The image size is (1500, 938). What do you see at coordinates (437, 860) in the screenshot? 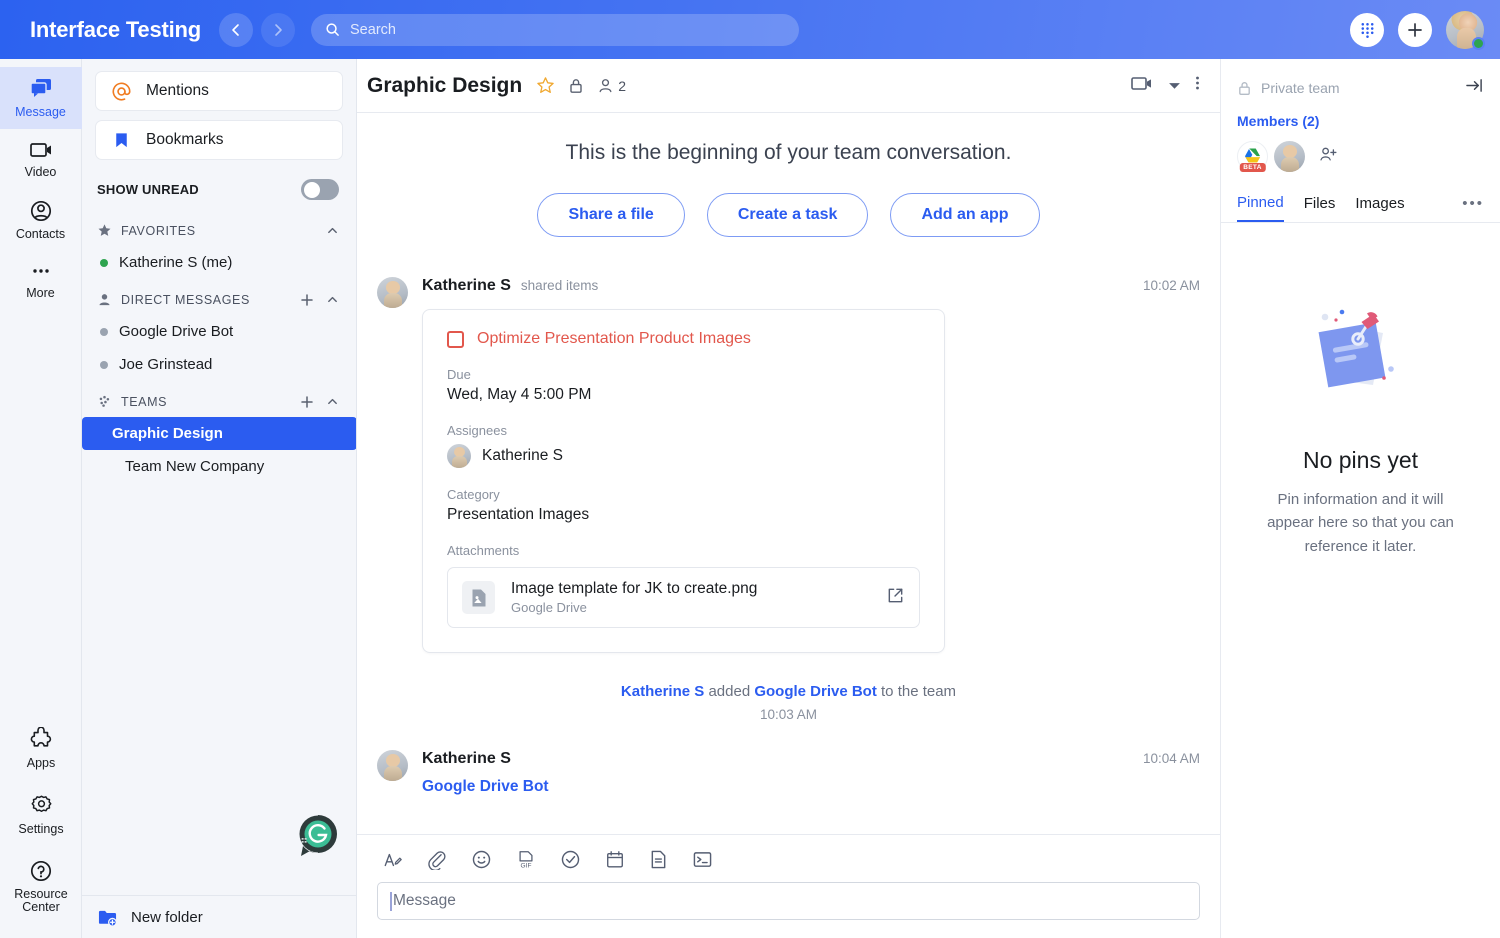
I see `attach-file-button` at bounding box center [437, 860].